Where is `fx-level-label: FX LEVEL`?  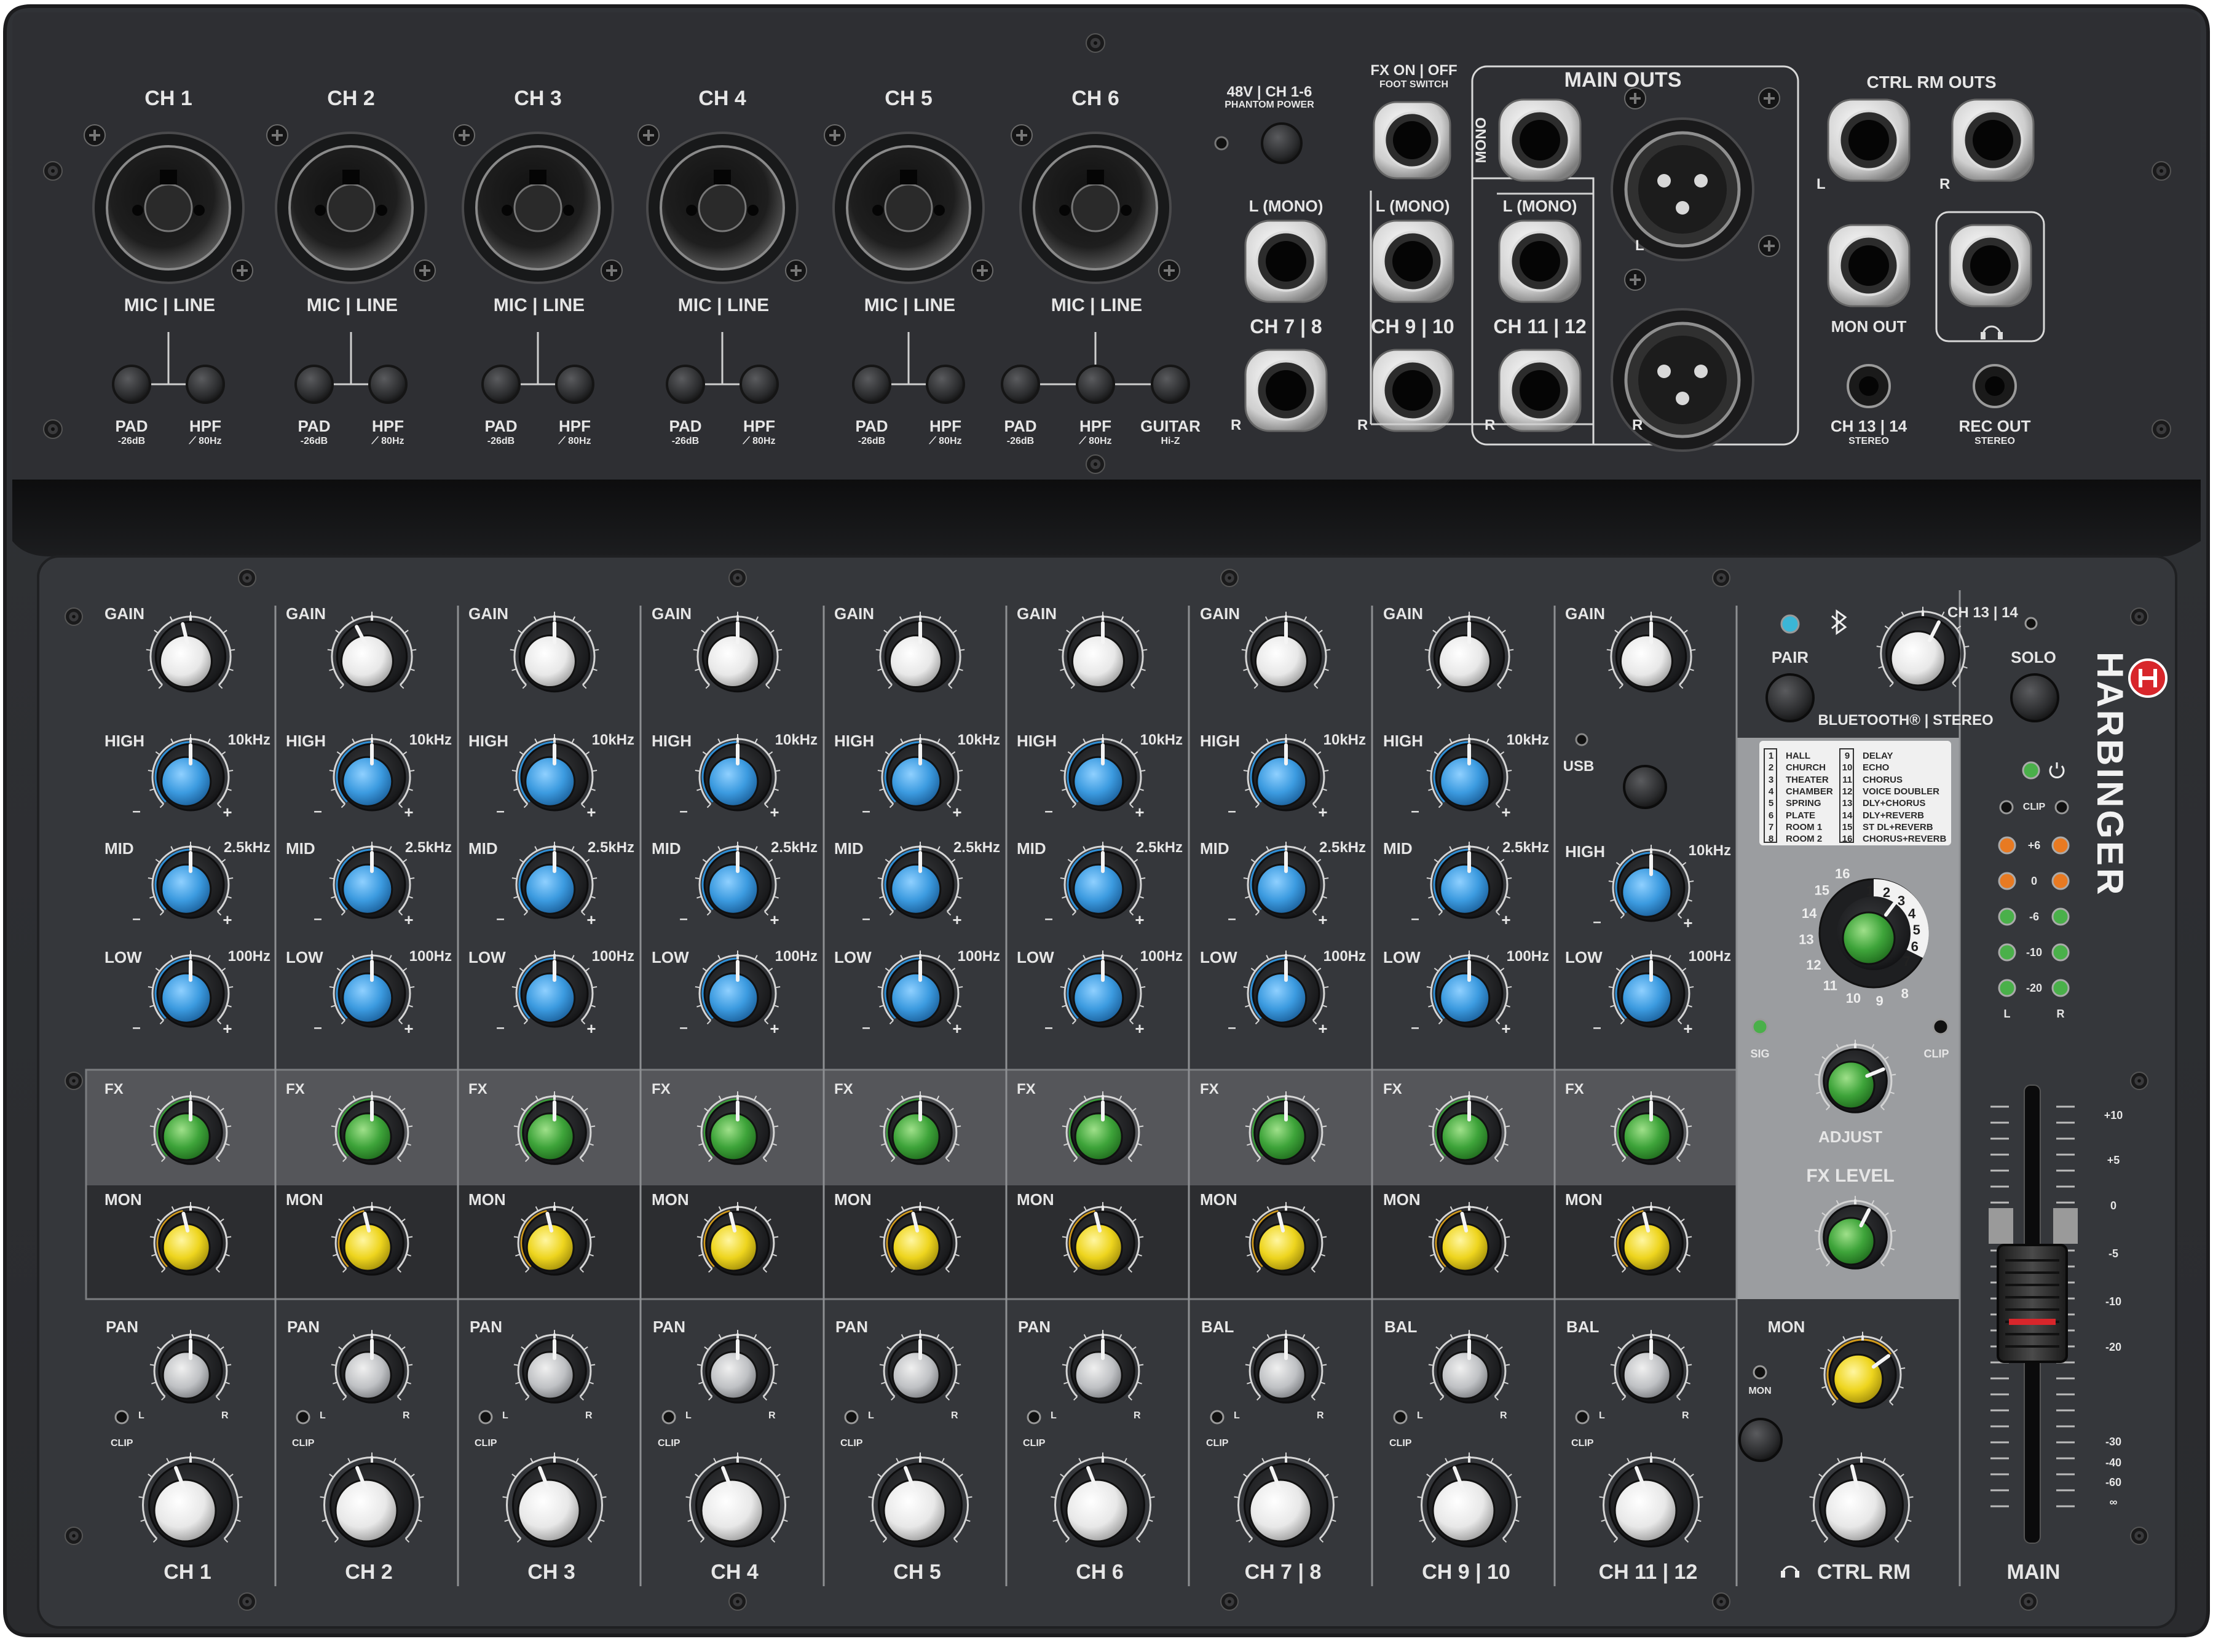
fx-level-label: FX LEVEL is located at coordinates (1850, 1176).